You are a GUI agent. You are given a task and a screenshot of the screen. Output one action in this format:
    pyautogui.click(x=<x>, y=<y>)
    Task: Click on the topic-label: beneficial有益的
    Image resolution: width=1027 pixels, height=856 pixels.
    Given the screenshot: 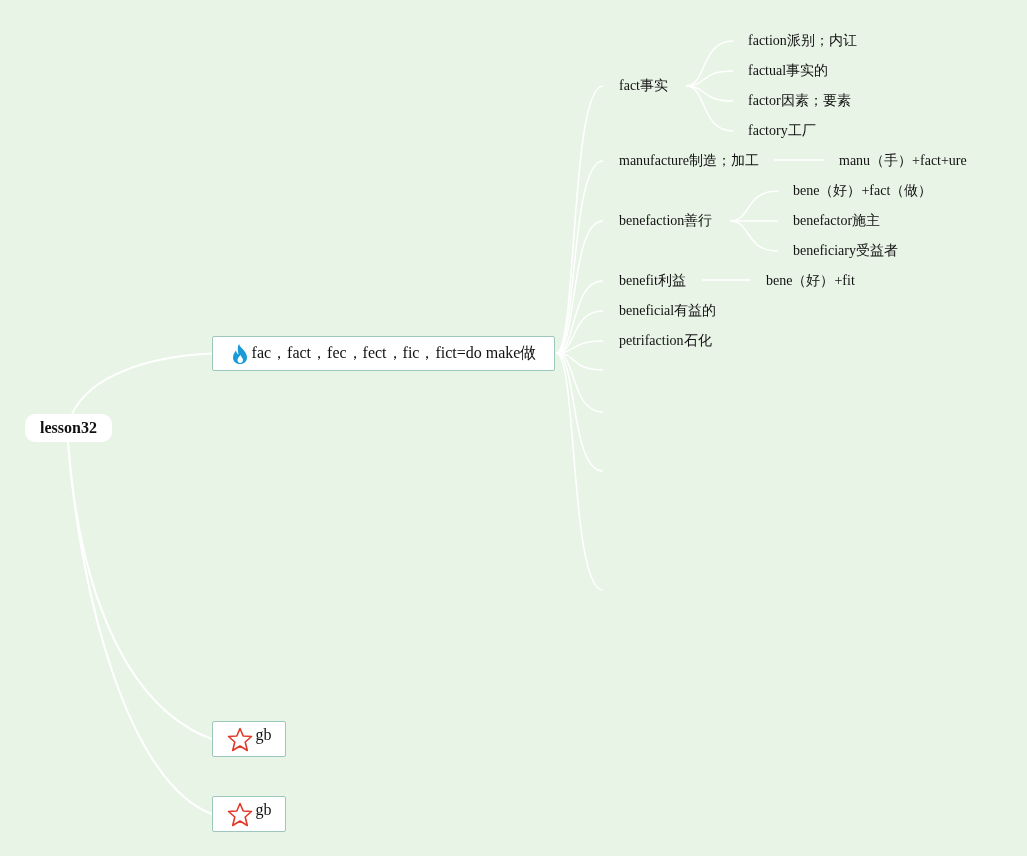 What is the action you would take?
    pyautogui.click(x=668, y=311)
    